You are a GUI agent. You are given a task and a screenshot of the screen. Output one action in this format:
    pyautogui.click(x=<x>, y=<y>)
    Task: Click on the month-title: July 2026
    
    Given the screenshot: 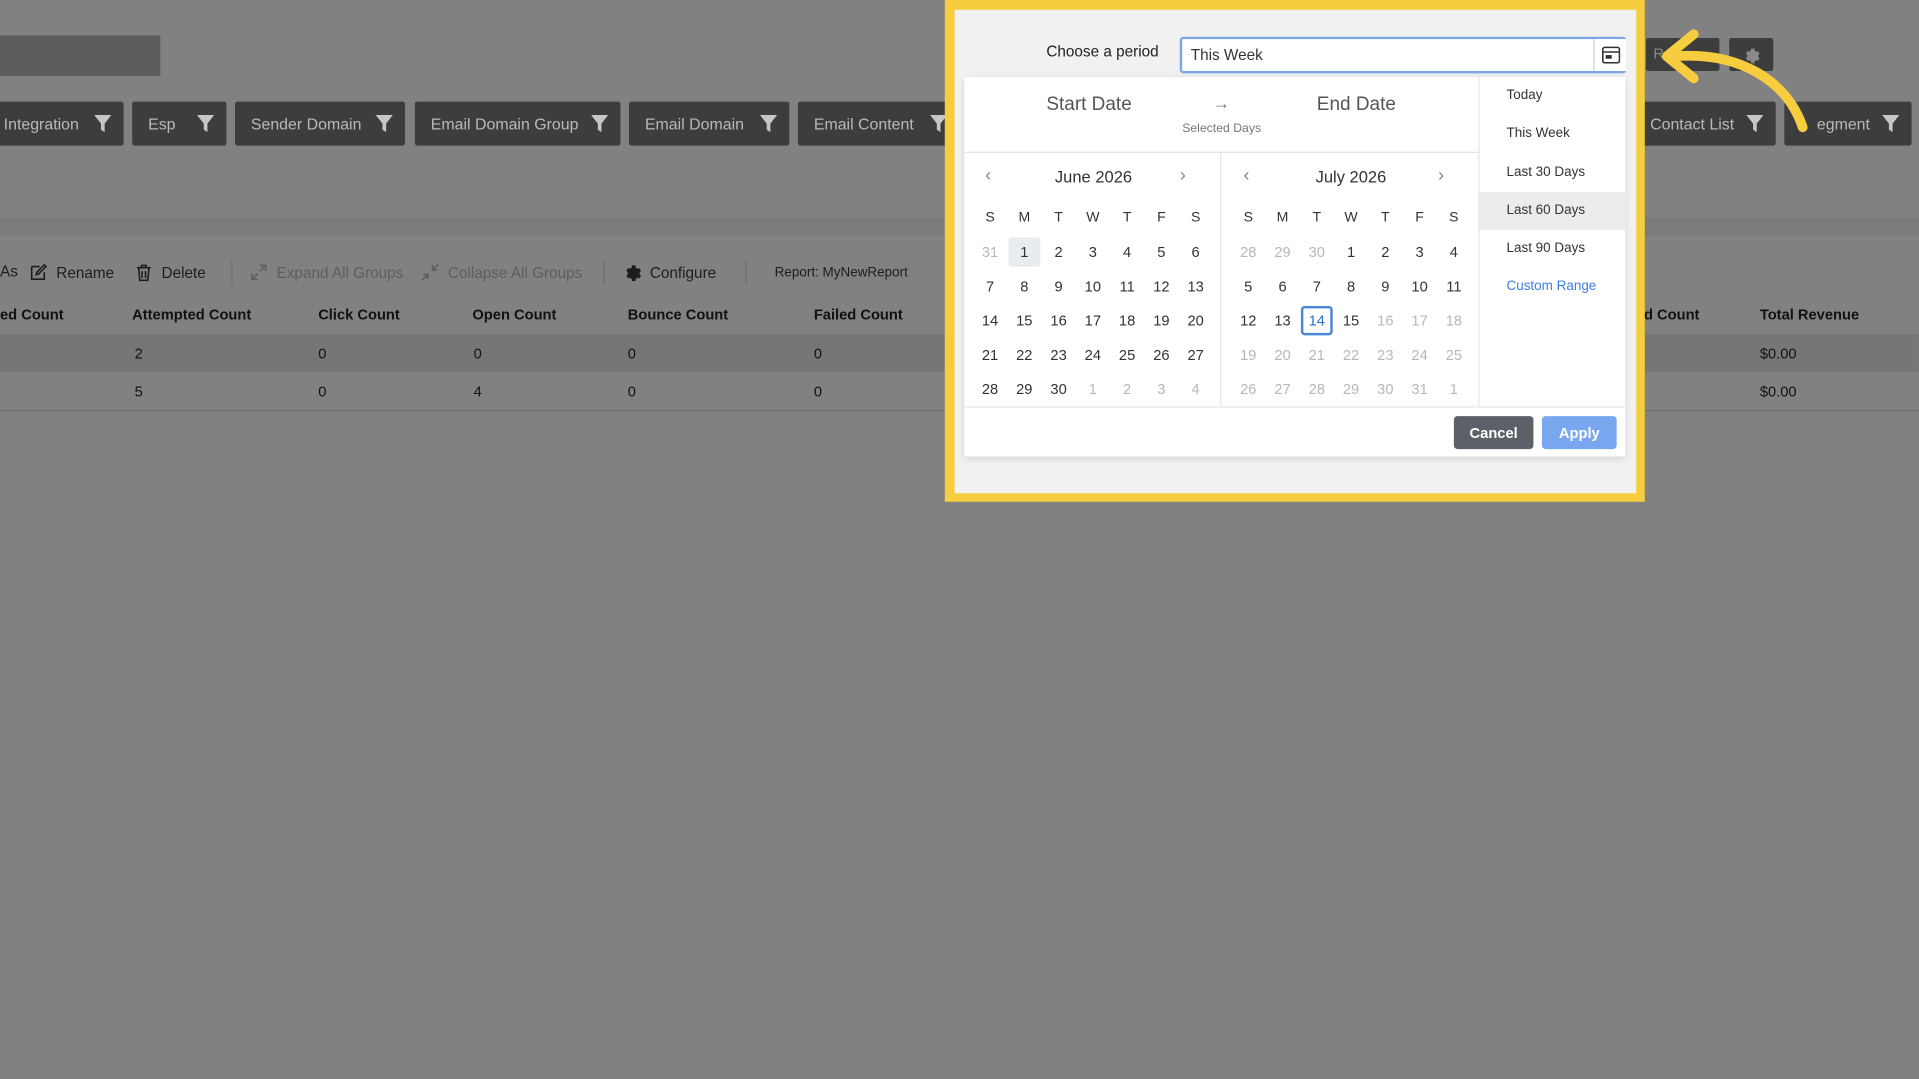 What is the action you would take?
    pyautogui.click(x=1351, y=177)
    